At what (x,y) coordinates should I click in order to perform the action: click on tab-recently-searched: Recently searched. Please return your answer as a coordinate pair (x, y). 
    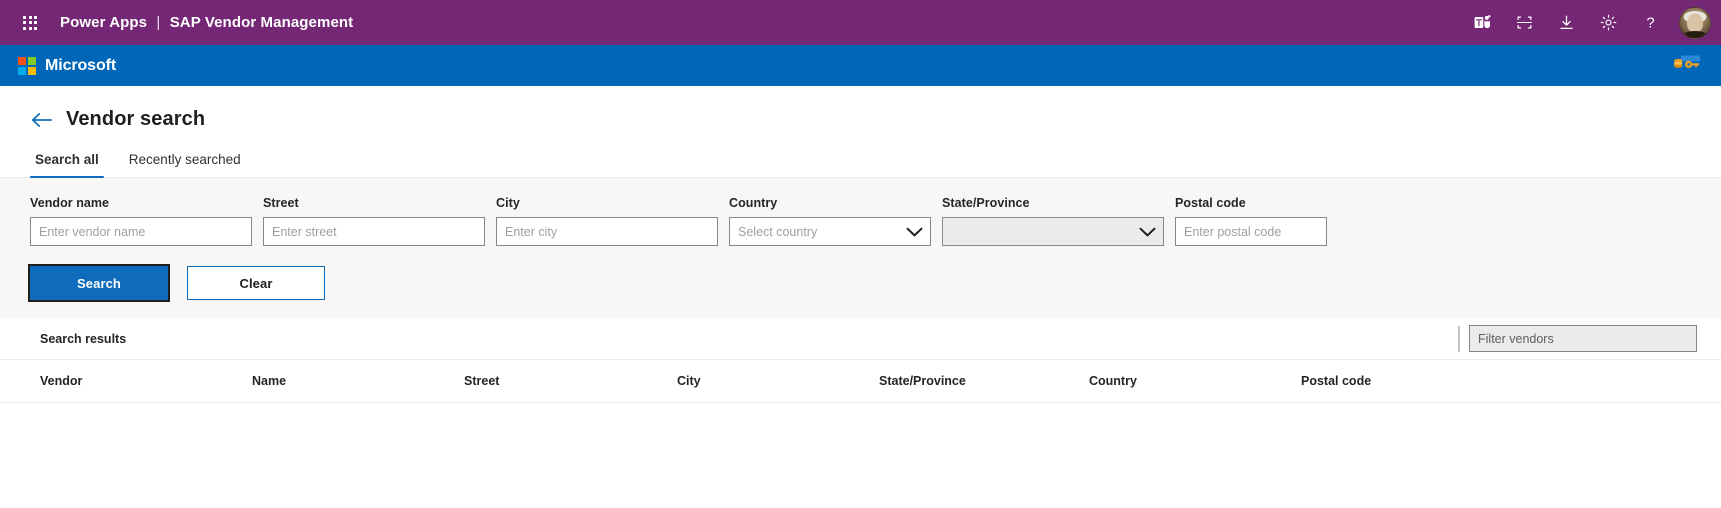
    Looking at the image, I should click on (185, 162).